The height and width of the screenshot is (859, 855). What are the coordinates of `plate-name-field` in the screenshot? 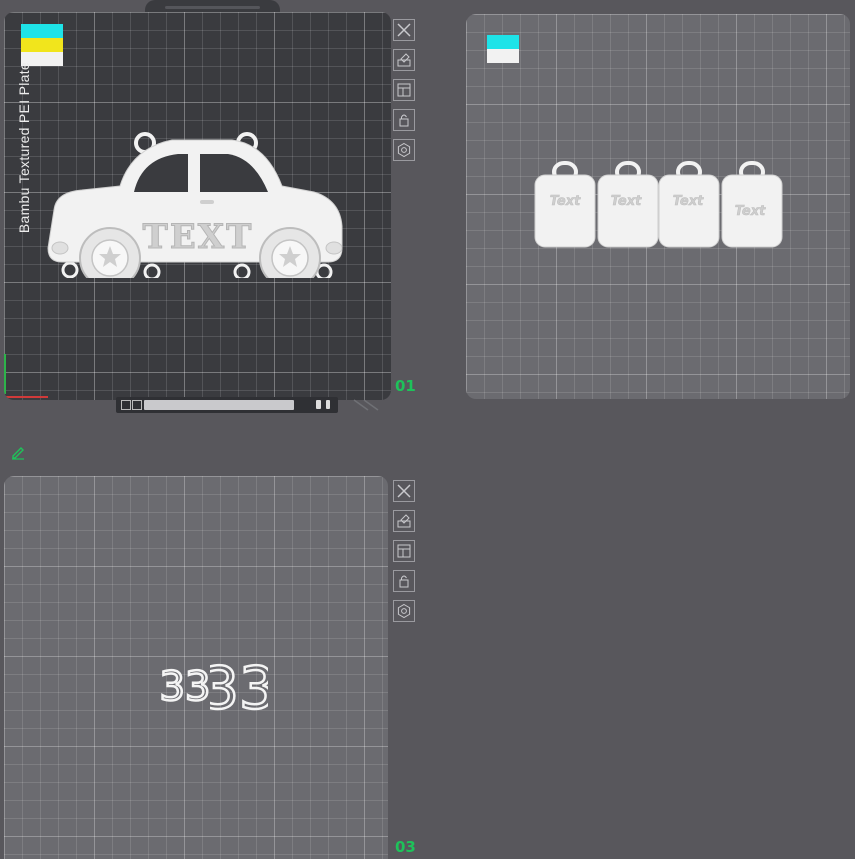 It's located at (219, 405).